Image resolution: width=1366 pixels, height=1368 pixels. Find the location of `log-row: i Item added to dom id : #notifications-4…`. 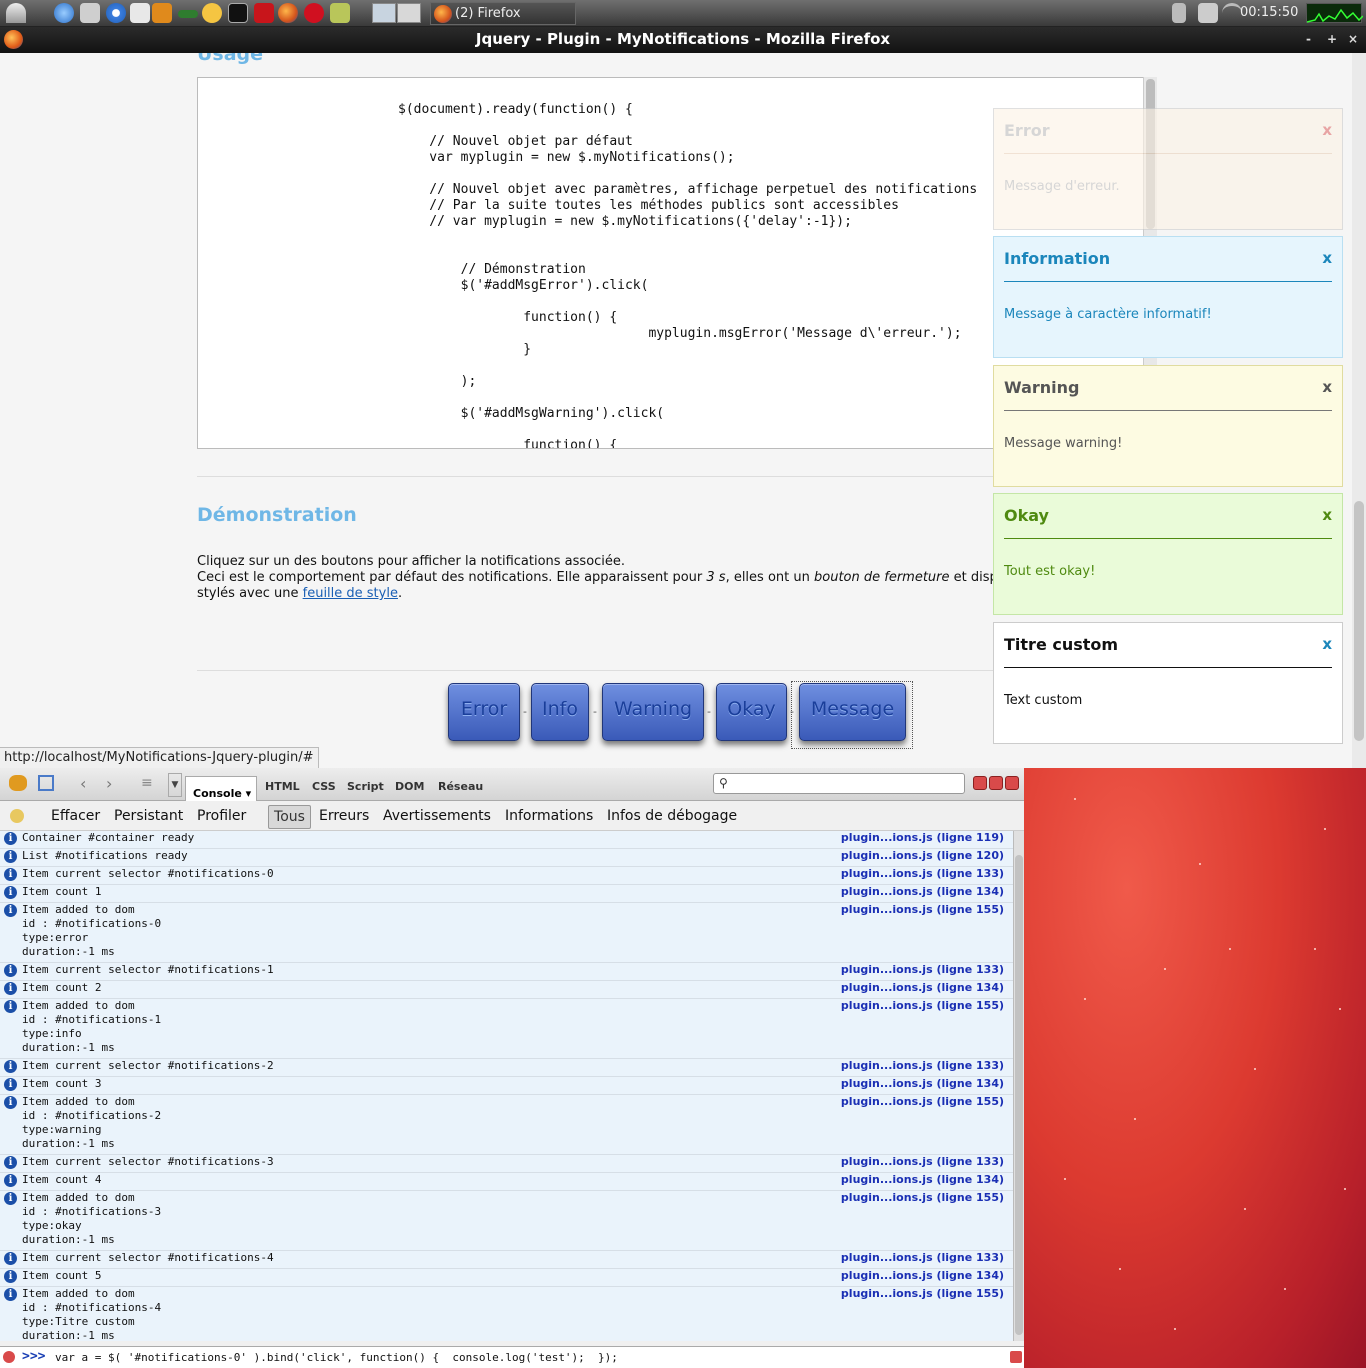

log-row: i Item added to dom id : #notifications-4… is located at coordinates (506, 1314).